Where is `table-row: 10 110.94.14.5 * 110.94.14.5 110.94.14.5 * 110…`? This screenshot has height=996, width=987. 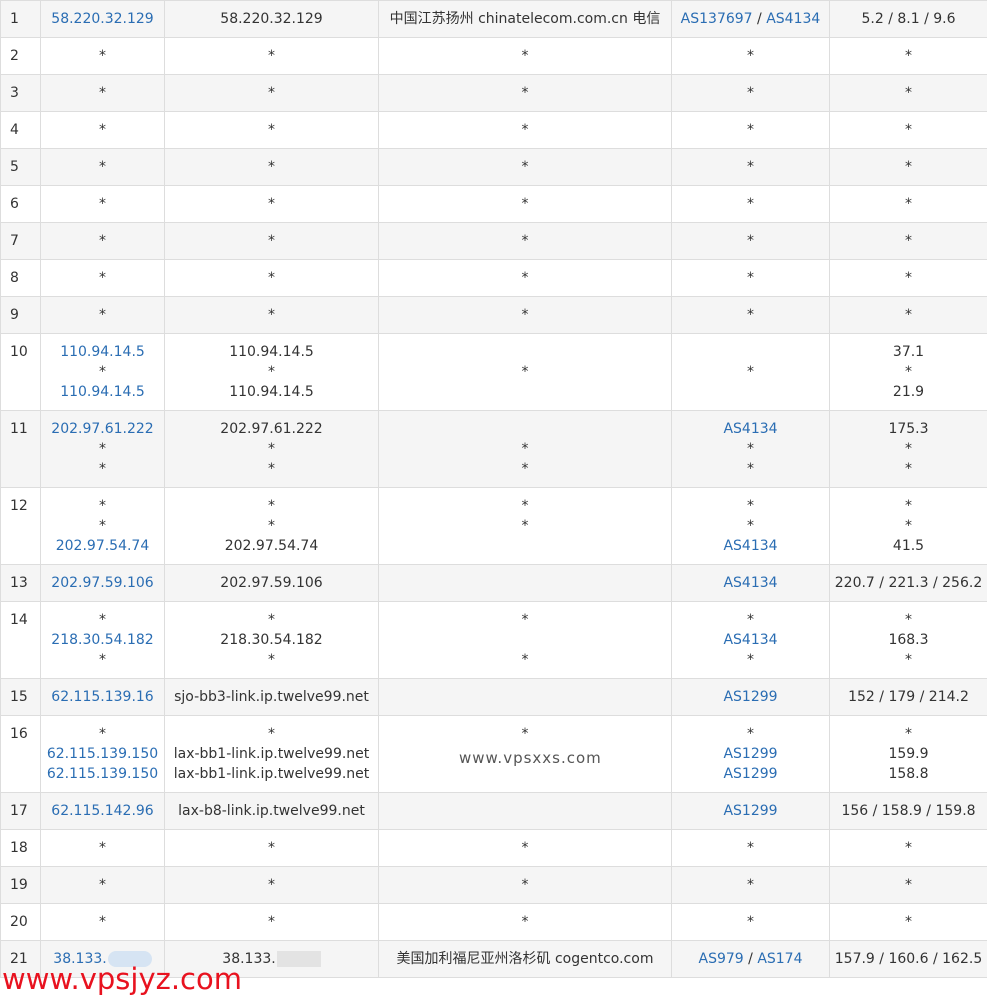 table-row: 10 110.94.14.5 * 110.94.14.5 110.94.14.5 * 110… is located at coordinates (493, 372).